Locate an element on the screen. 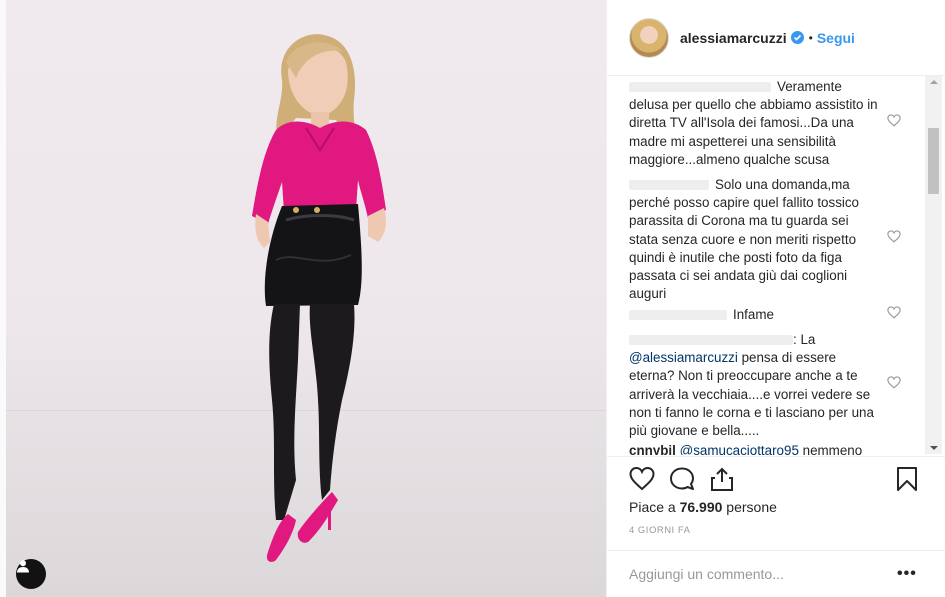 The width and height of the screenshot is (945, 597). post-header: alessiamarcuzzi • Segui is located at coordinates (776, 38).